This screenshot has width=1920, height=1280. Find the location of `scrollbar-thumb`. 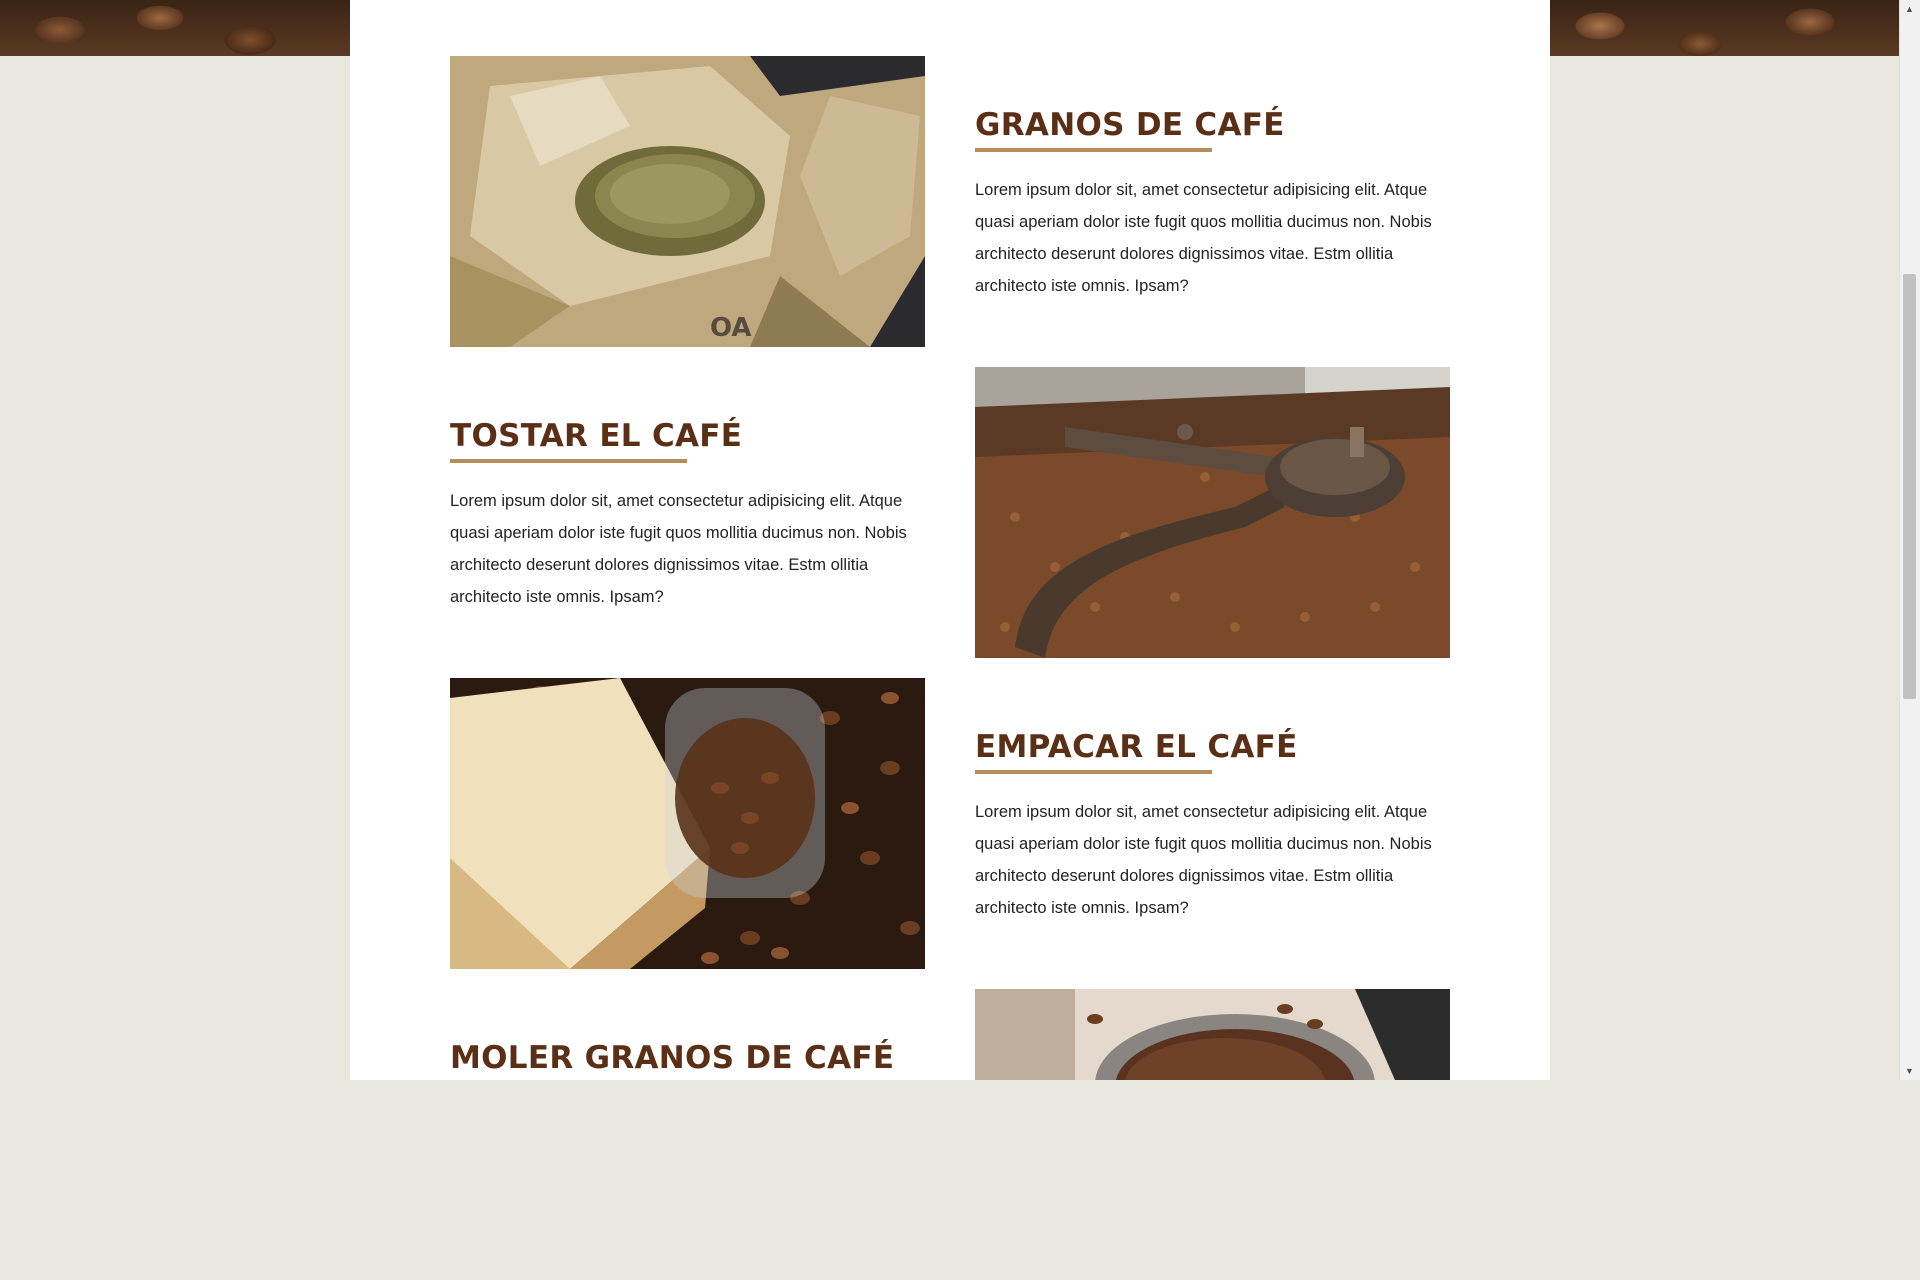

scrollbar-thumb is located at coordinates (1909, 486).